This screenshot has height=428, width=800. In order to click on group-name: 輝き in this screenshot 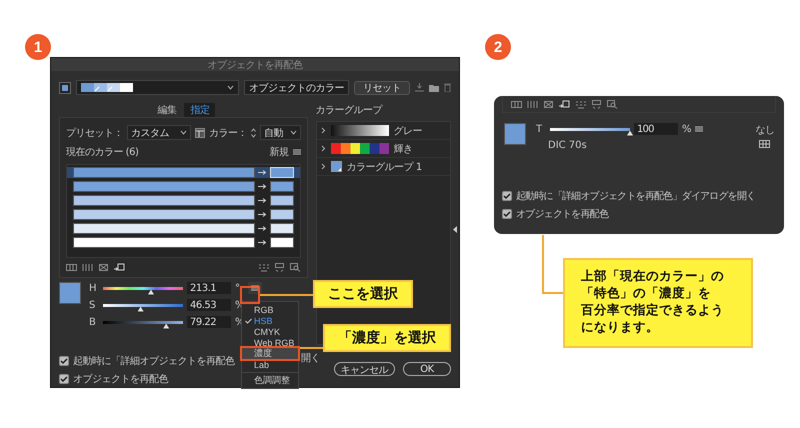, I will do `click(403, 149)`.